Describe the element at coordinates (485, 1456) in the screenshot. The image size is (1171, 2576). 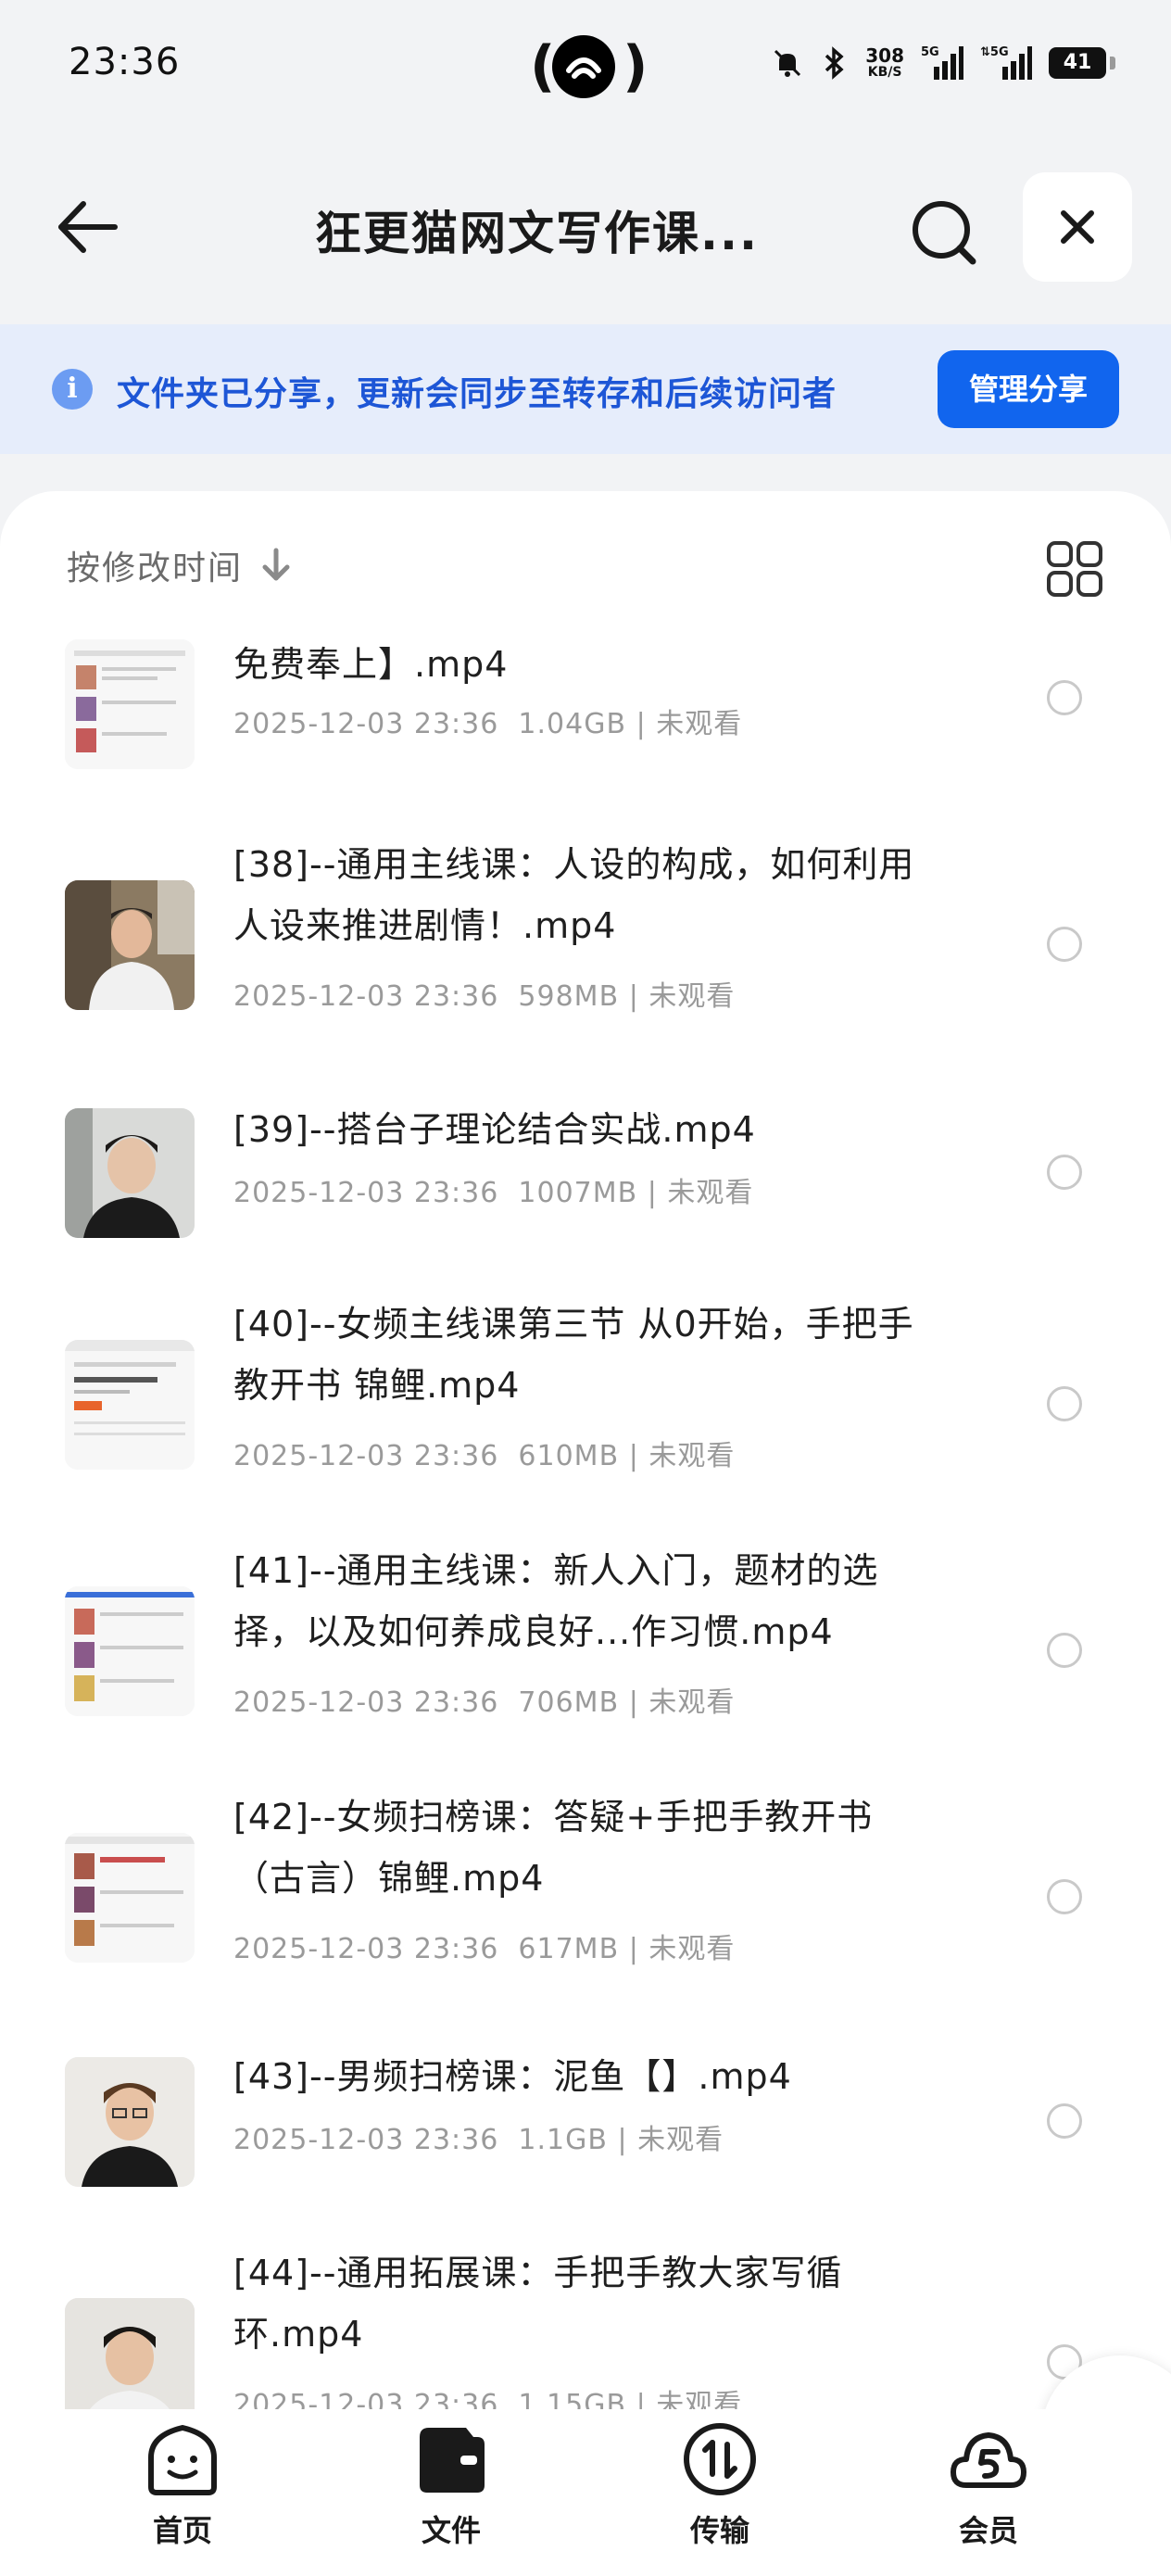
I see `file-meta: 2025-12-03 23:36 610MB | 未观看` at that location.